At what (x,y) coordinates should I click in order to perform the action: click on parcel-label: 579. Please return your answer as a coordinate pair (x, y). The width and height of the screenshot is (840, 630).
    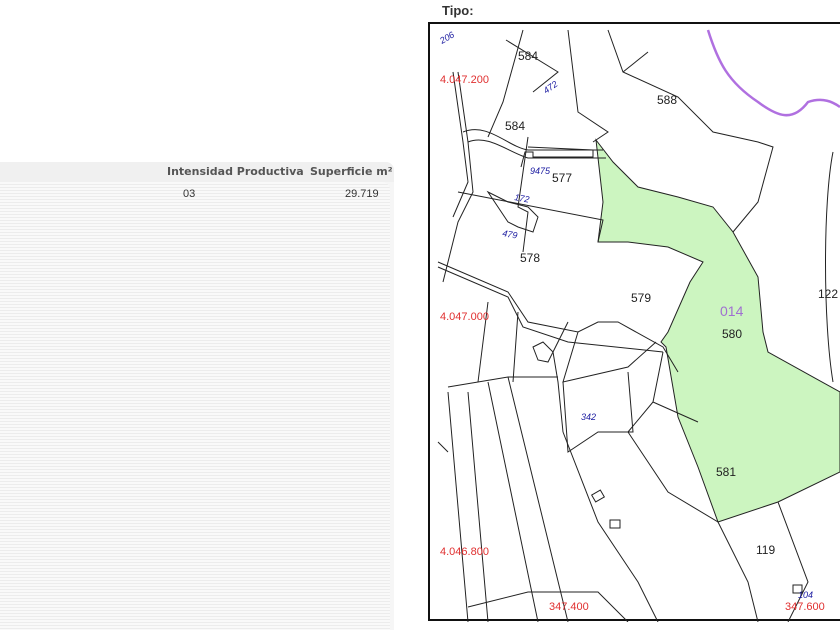
    Looking at the image, I should click on (641, 298).